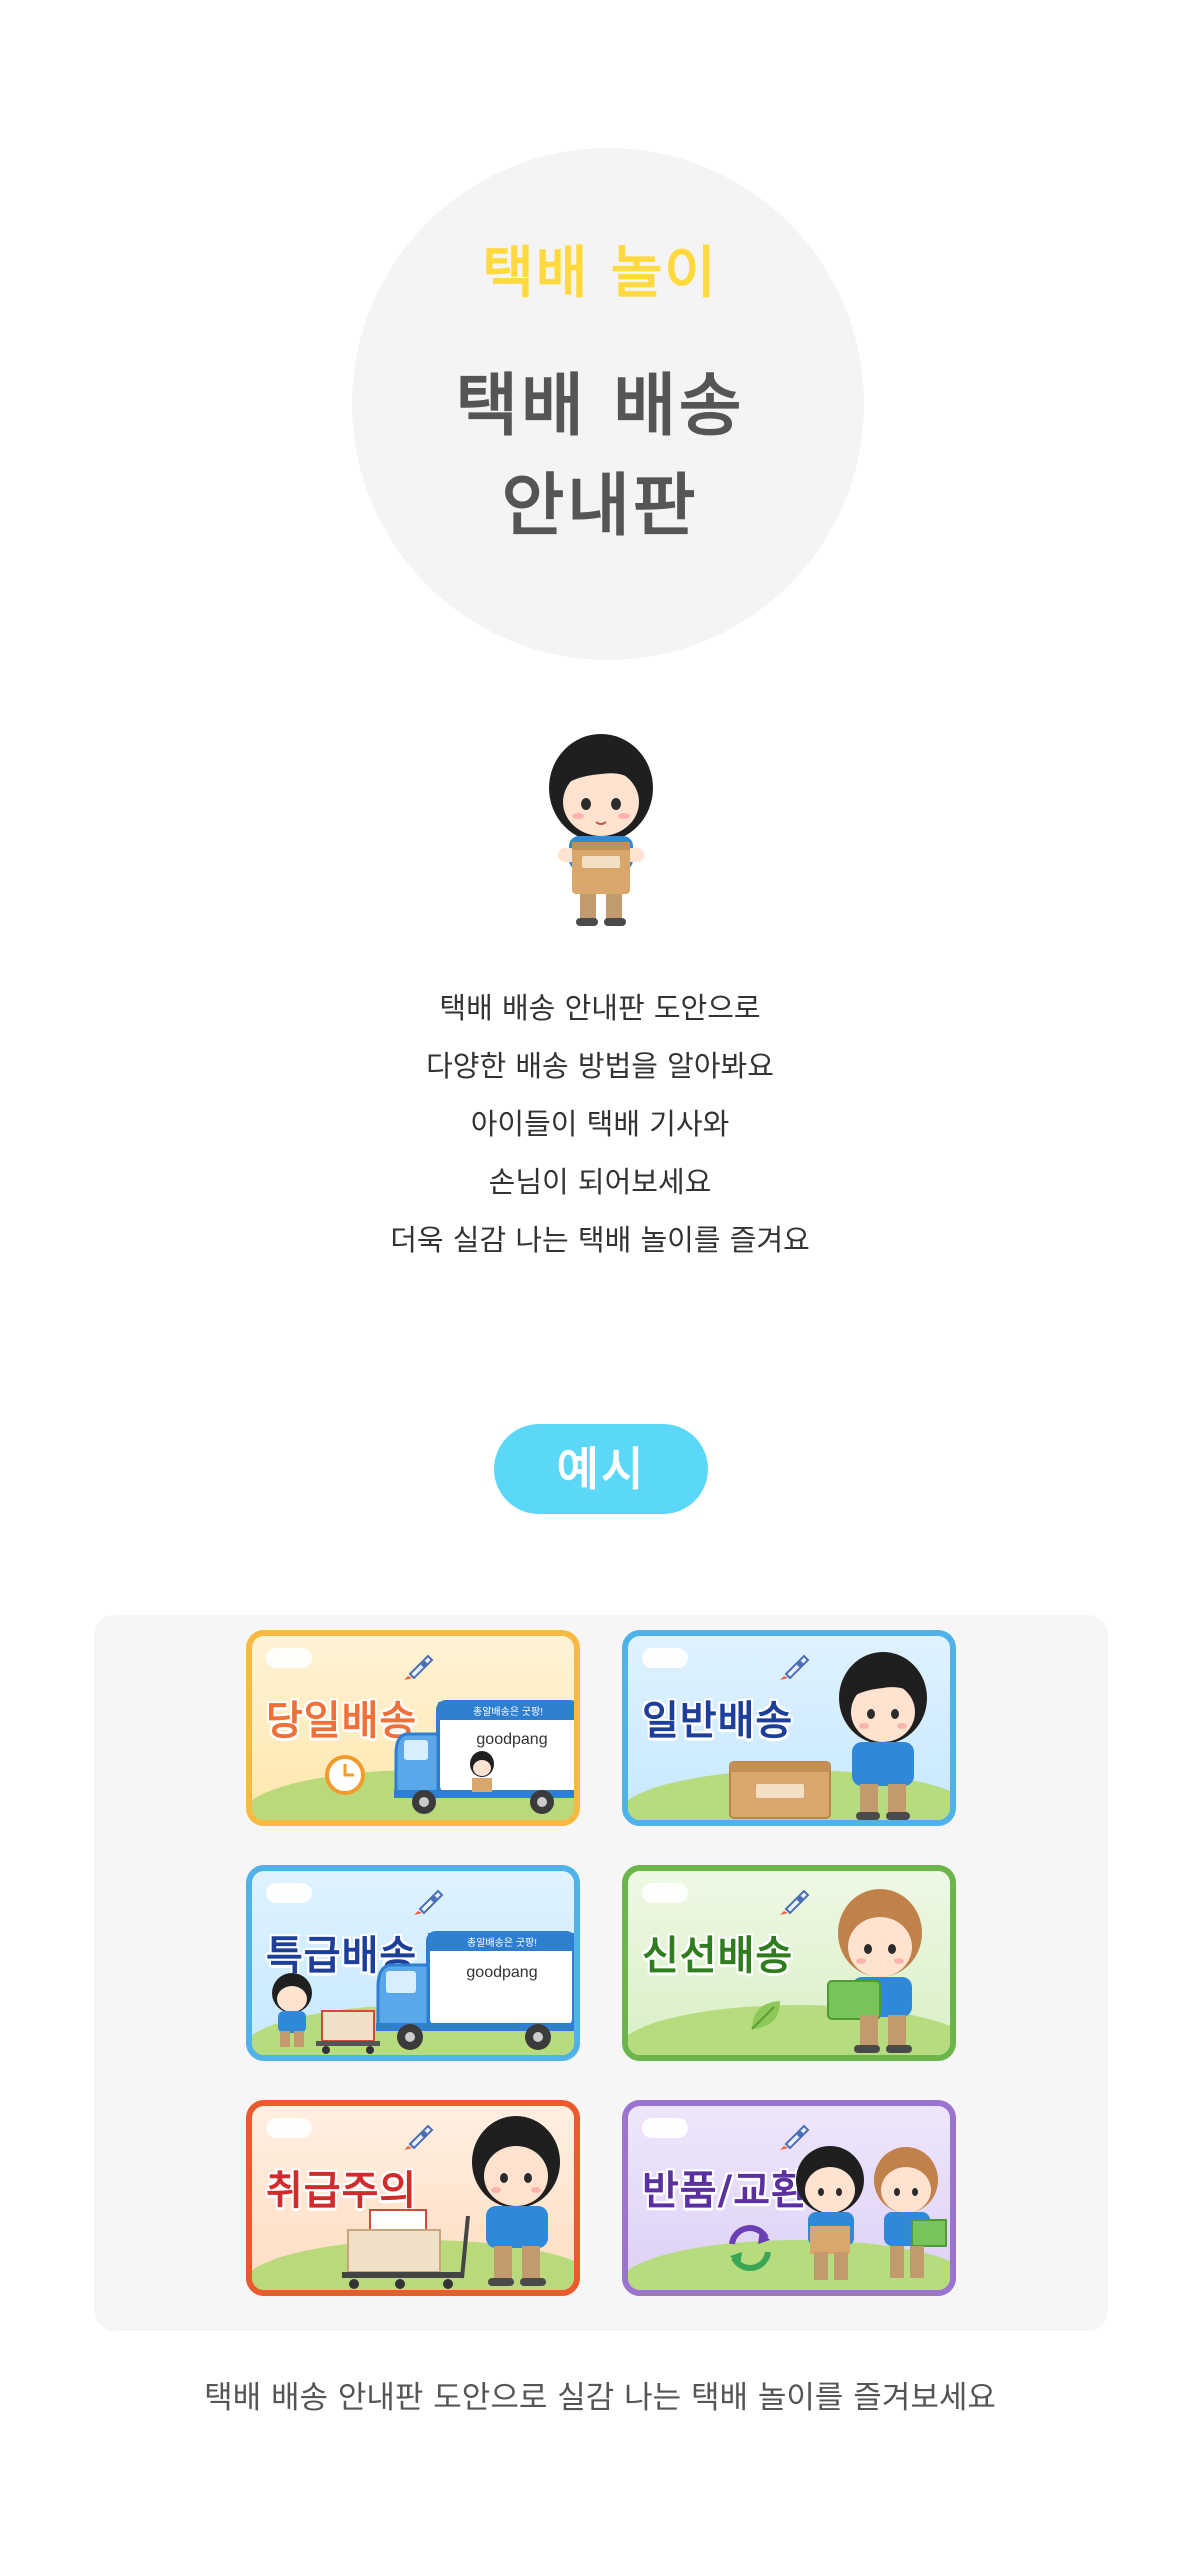 The image size is (1200, 2574). I want to click on sign-card-standard: 일반배송, so click(789, 1728).